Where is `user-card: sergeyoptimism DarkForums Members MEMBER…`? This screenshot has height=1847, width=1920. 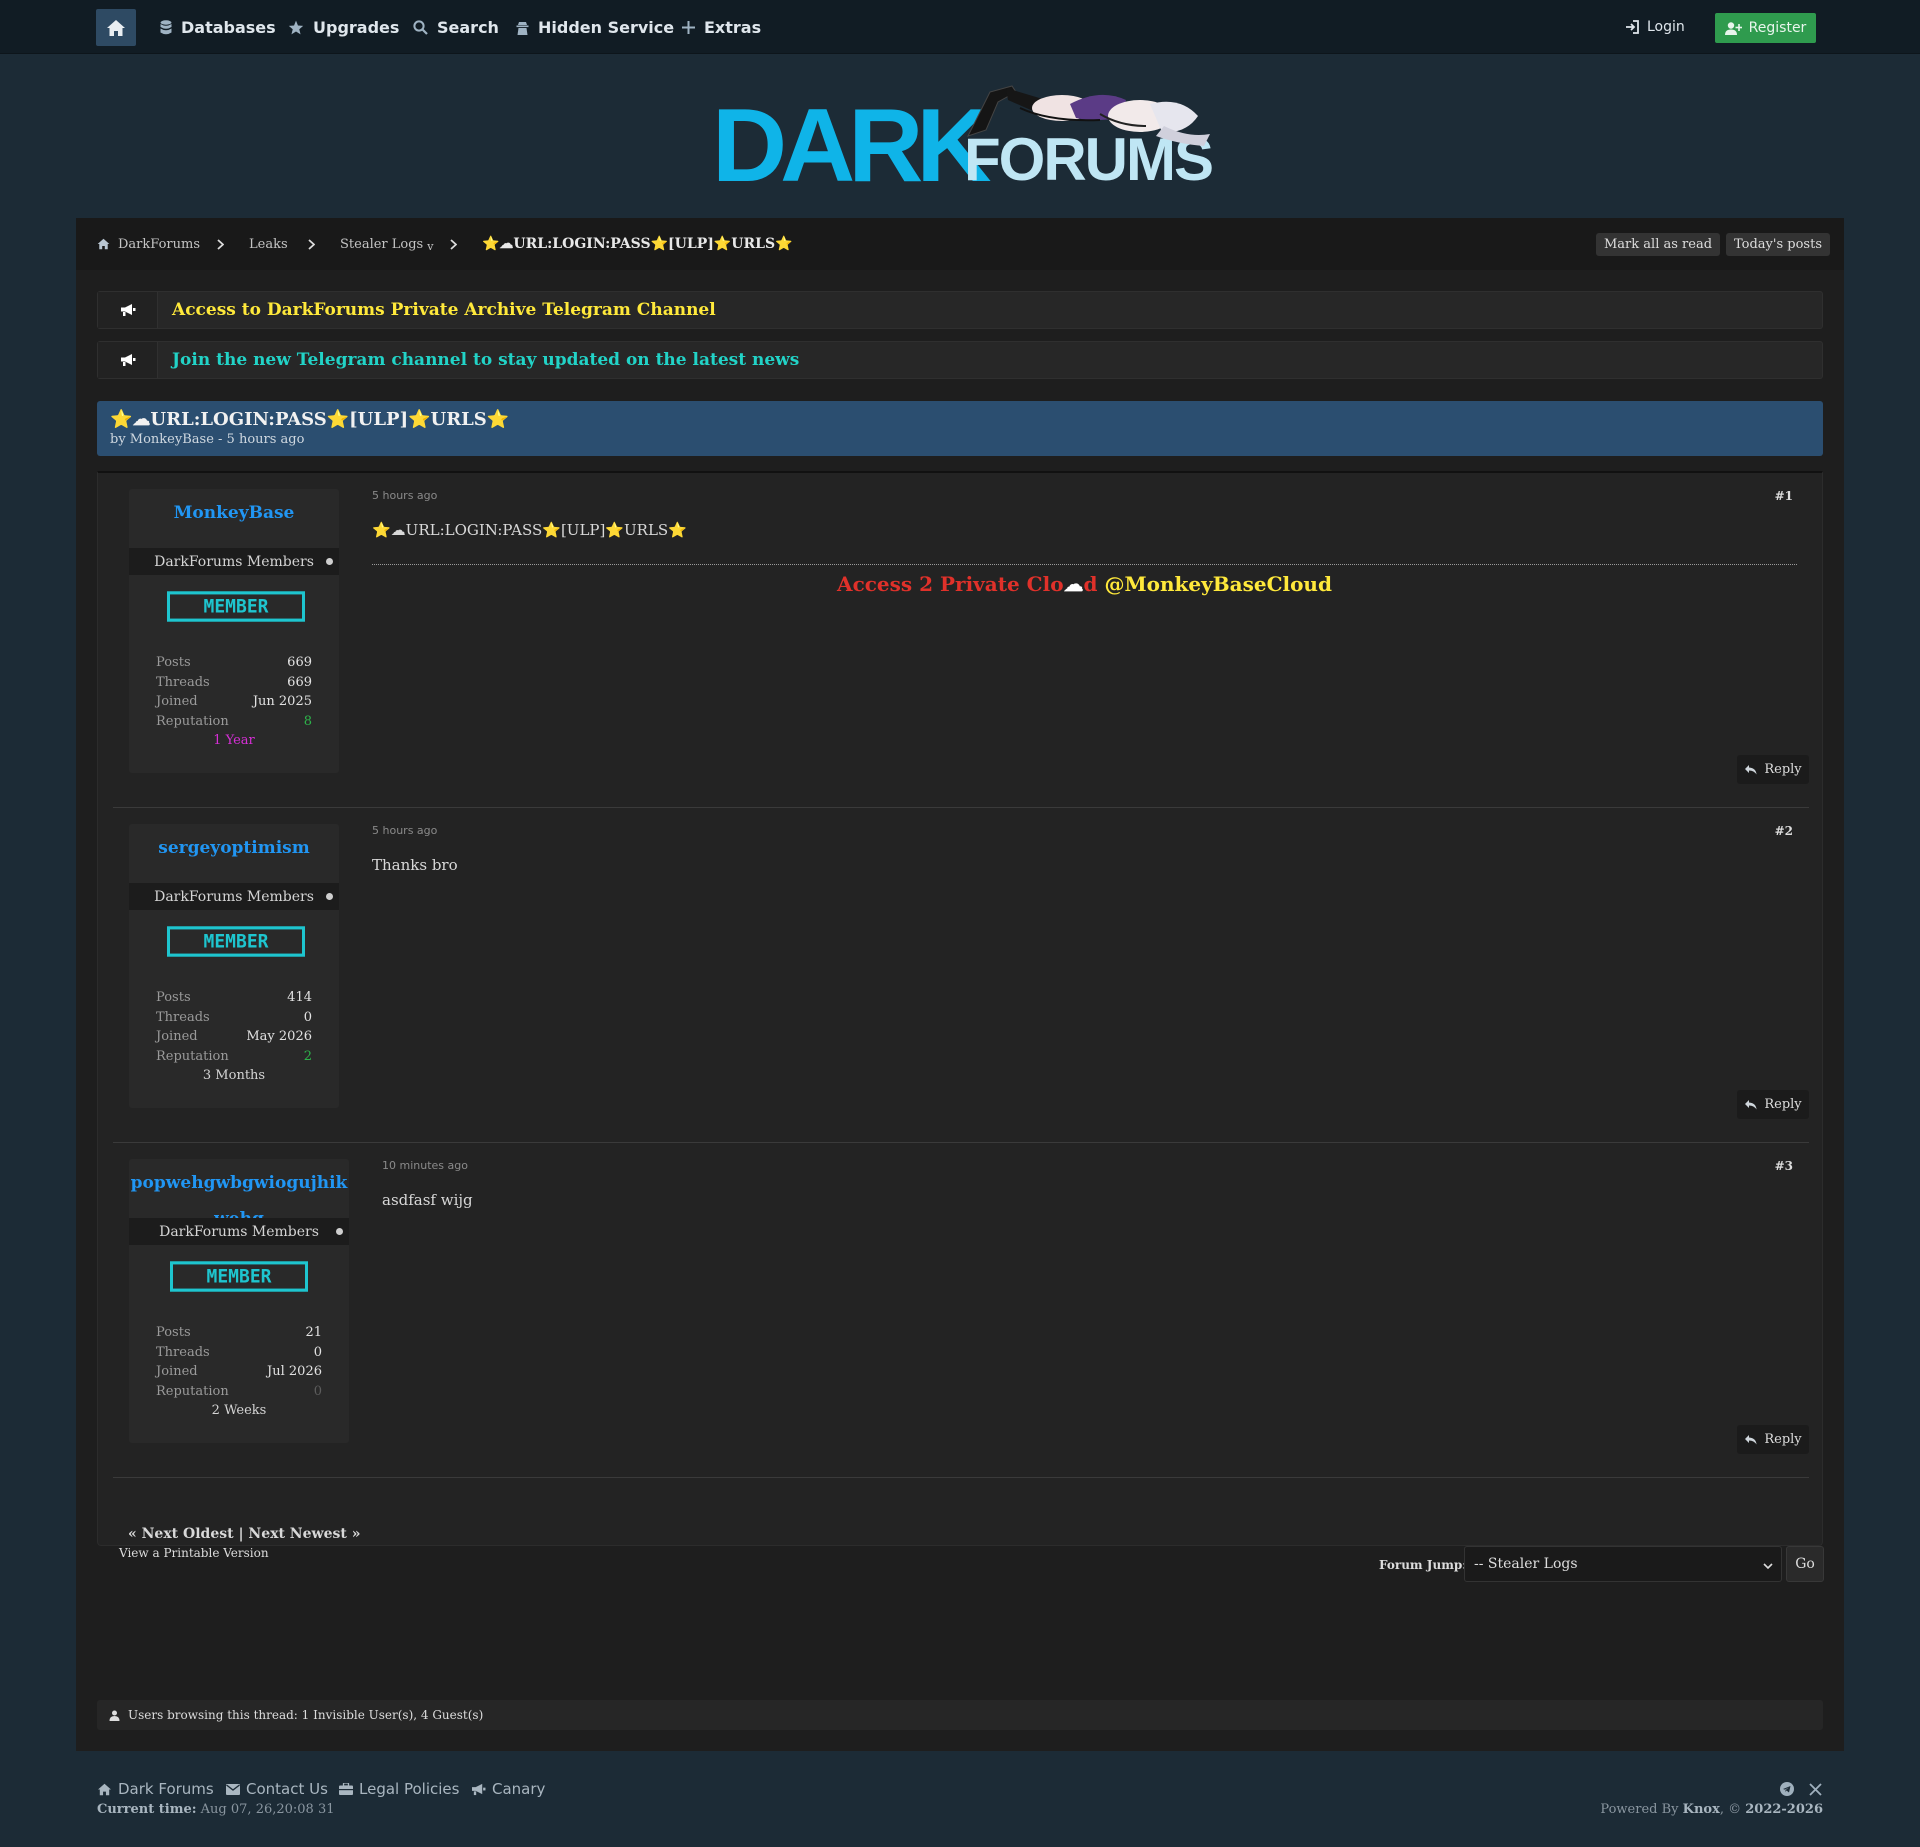
user-card: sergeyoptimism DarkForums Members MEMBER… is located at coordinates (234, 966).